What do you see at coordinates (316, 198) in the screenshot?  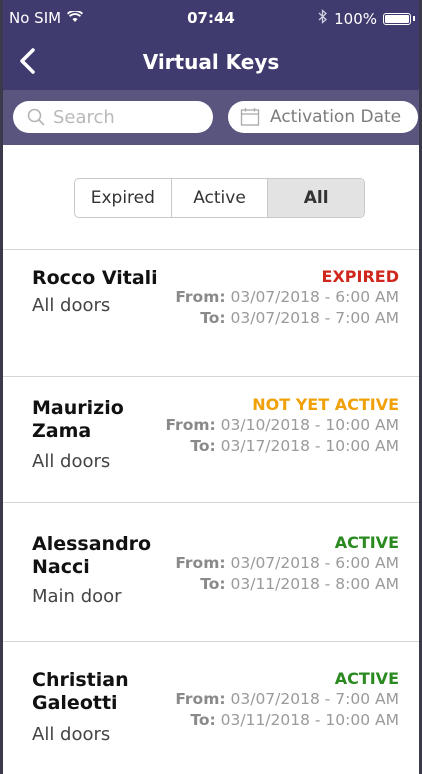 I see `tab-all: All` at bounding box center [316, 198].